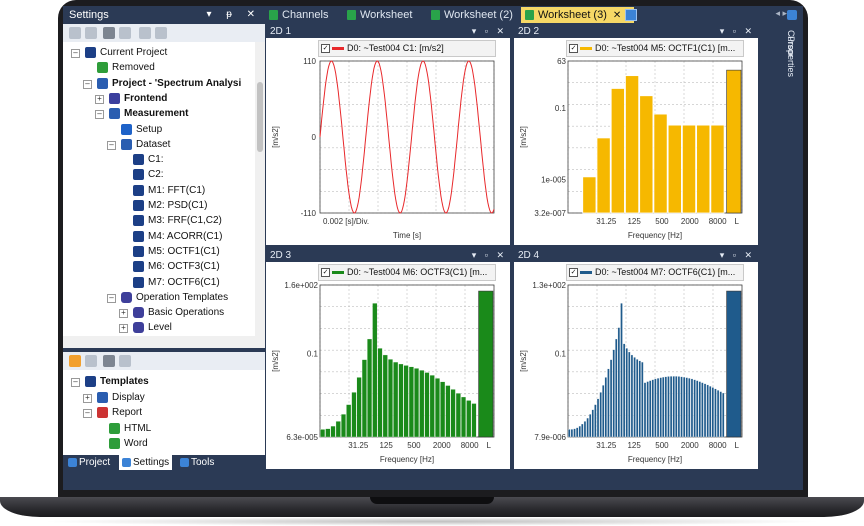 The width and height of the screenshot is (864, 526). I want to click on tree-item: M6: OCTF3(C1), so click(184, 266).